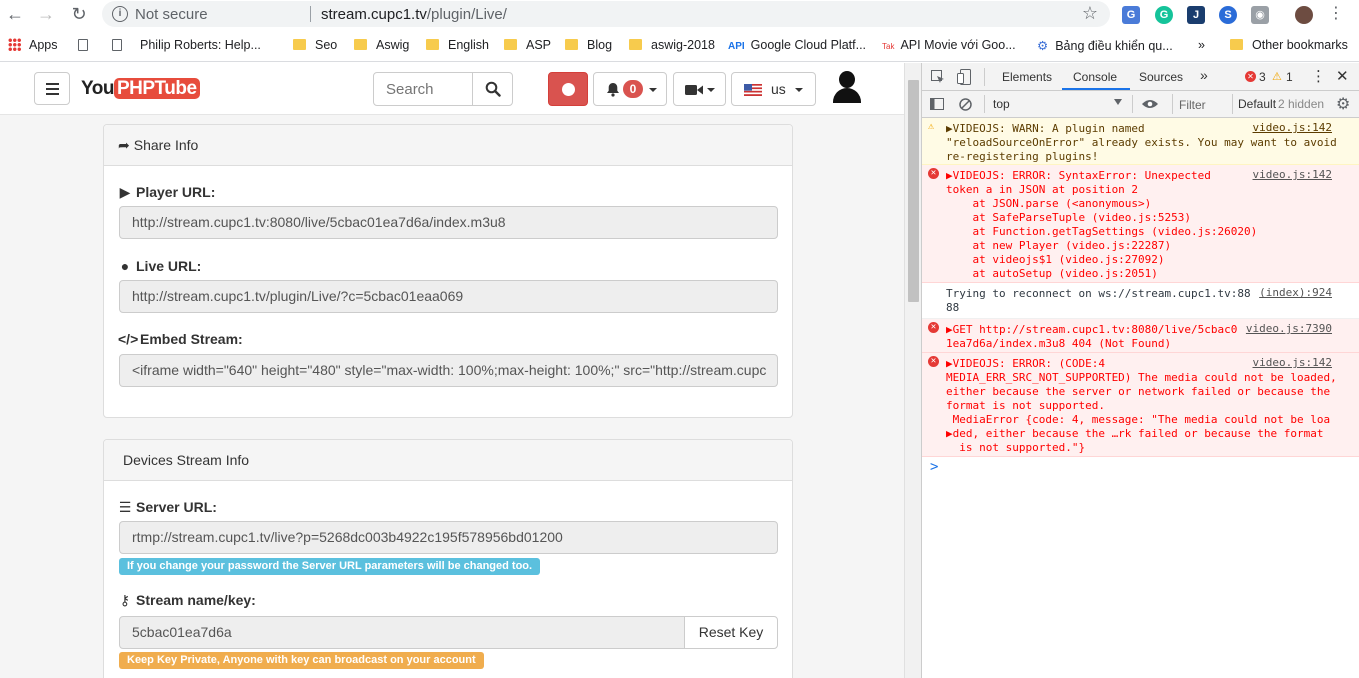 Image resolution: width=1359 pixels, height=678 pixels. What do you see at coordinates (1304, 15) in the screenshot?
I see `profile-avatar` at bounding box center [1304, 15].